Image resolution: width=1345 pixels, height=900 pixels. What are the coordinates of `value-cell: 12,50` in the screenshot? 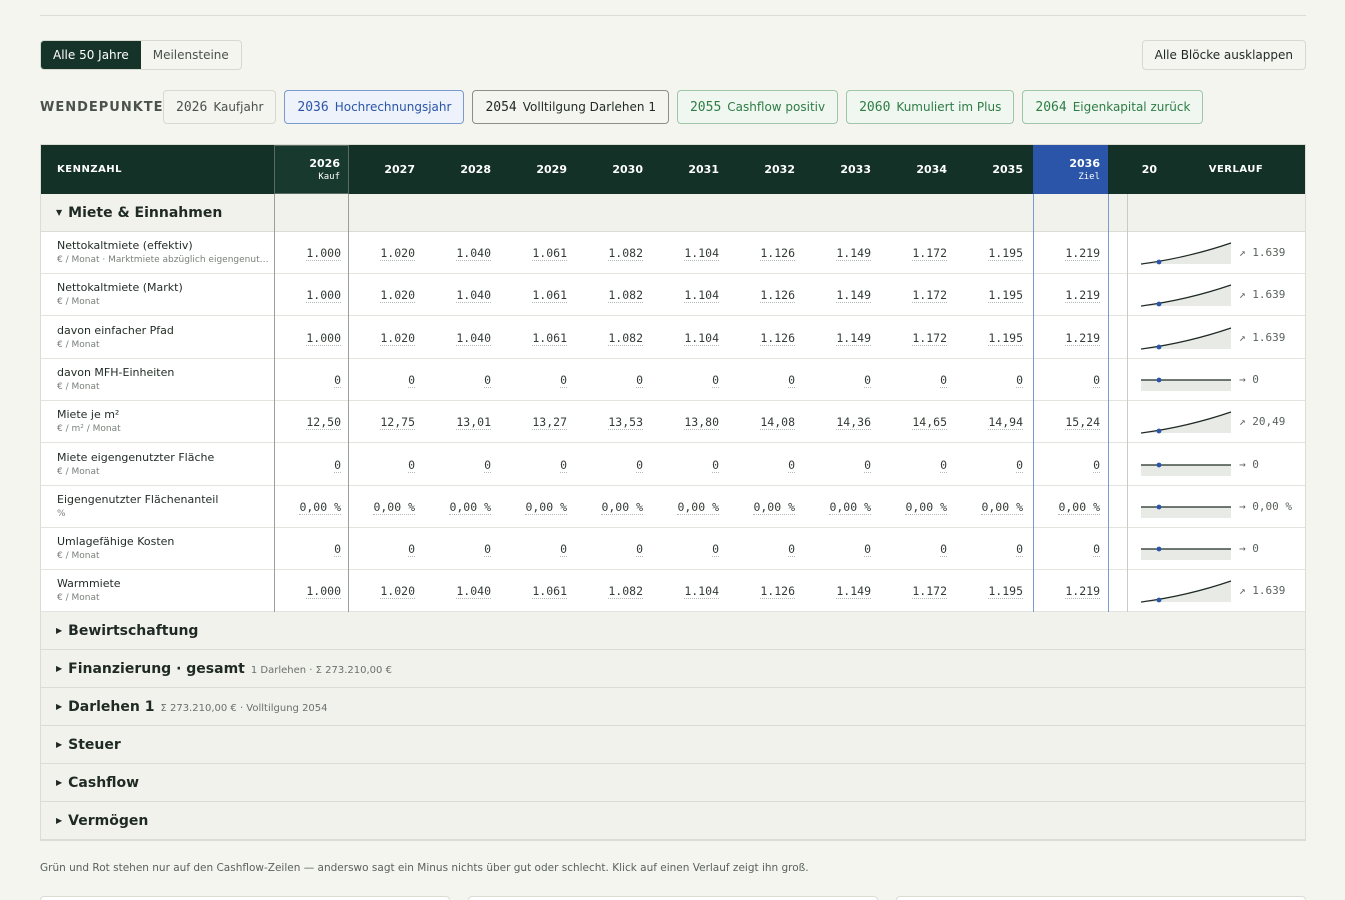 It's located at (311, 422).